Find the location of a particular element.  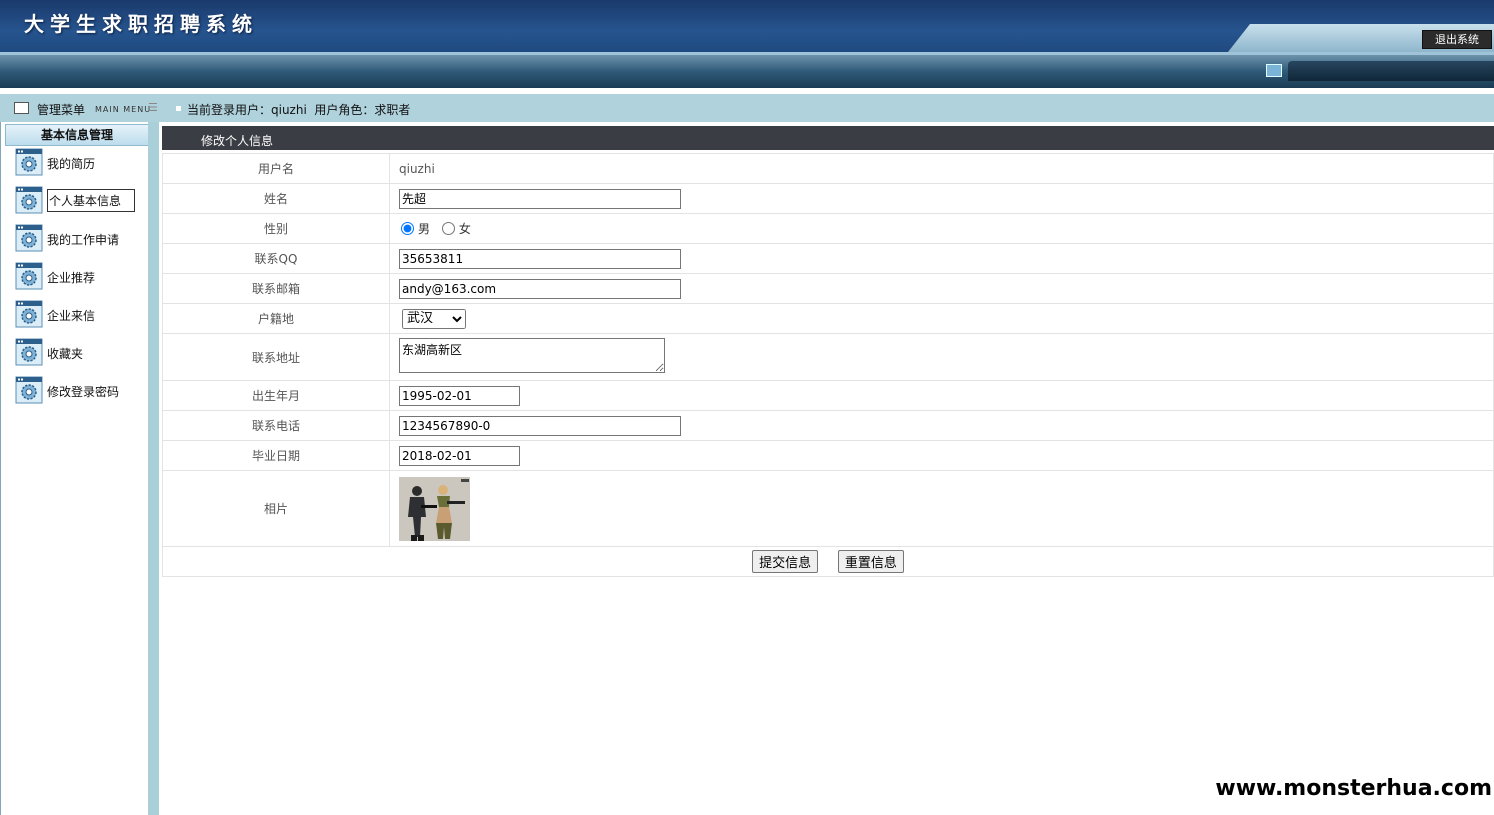

toolbar-panel is located at coordinates (1391, 71).